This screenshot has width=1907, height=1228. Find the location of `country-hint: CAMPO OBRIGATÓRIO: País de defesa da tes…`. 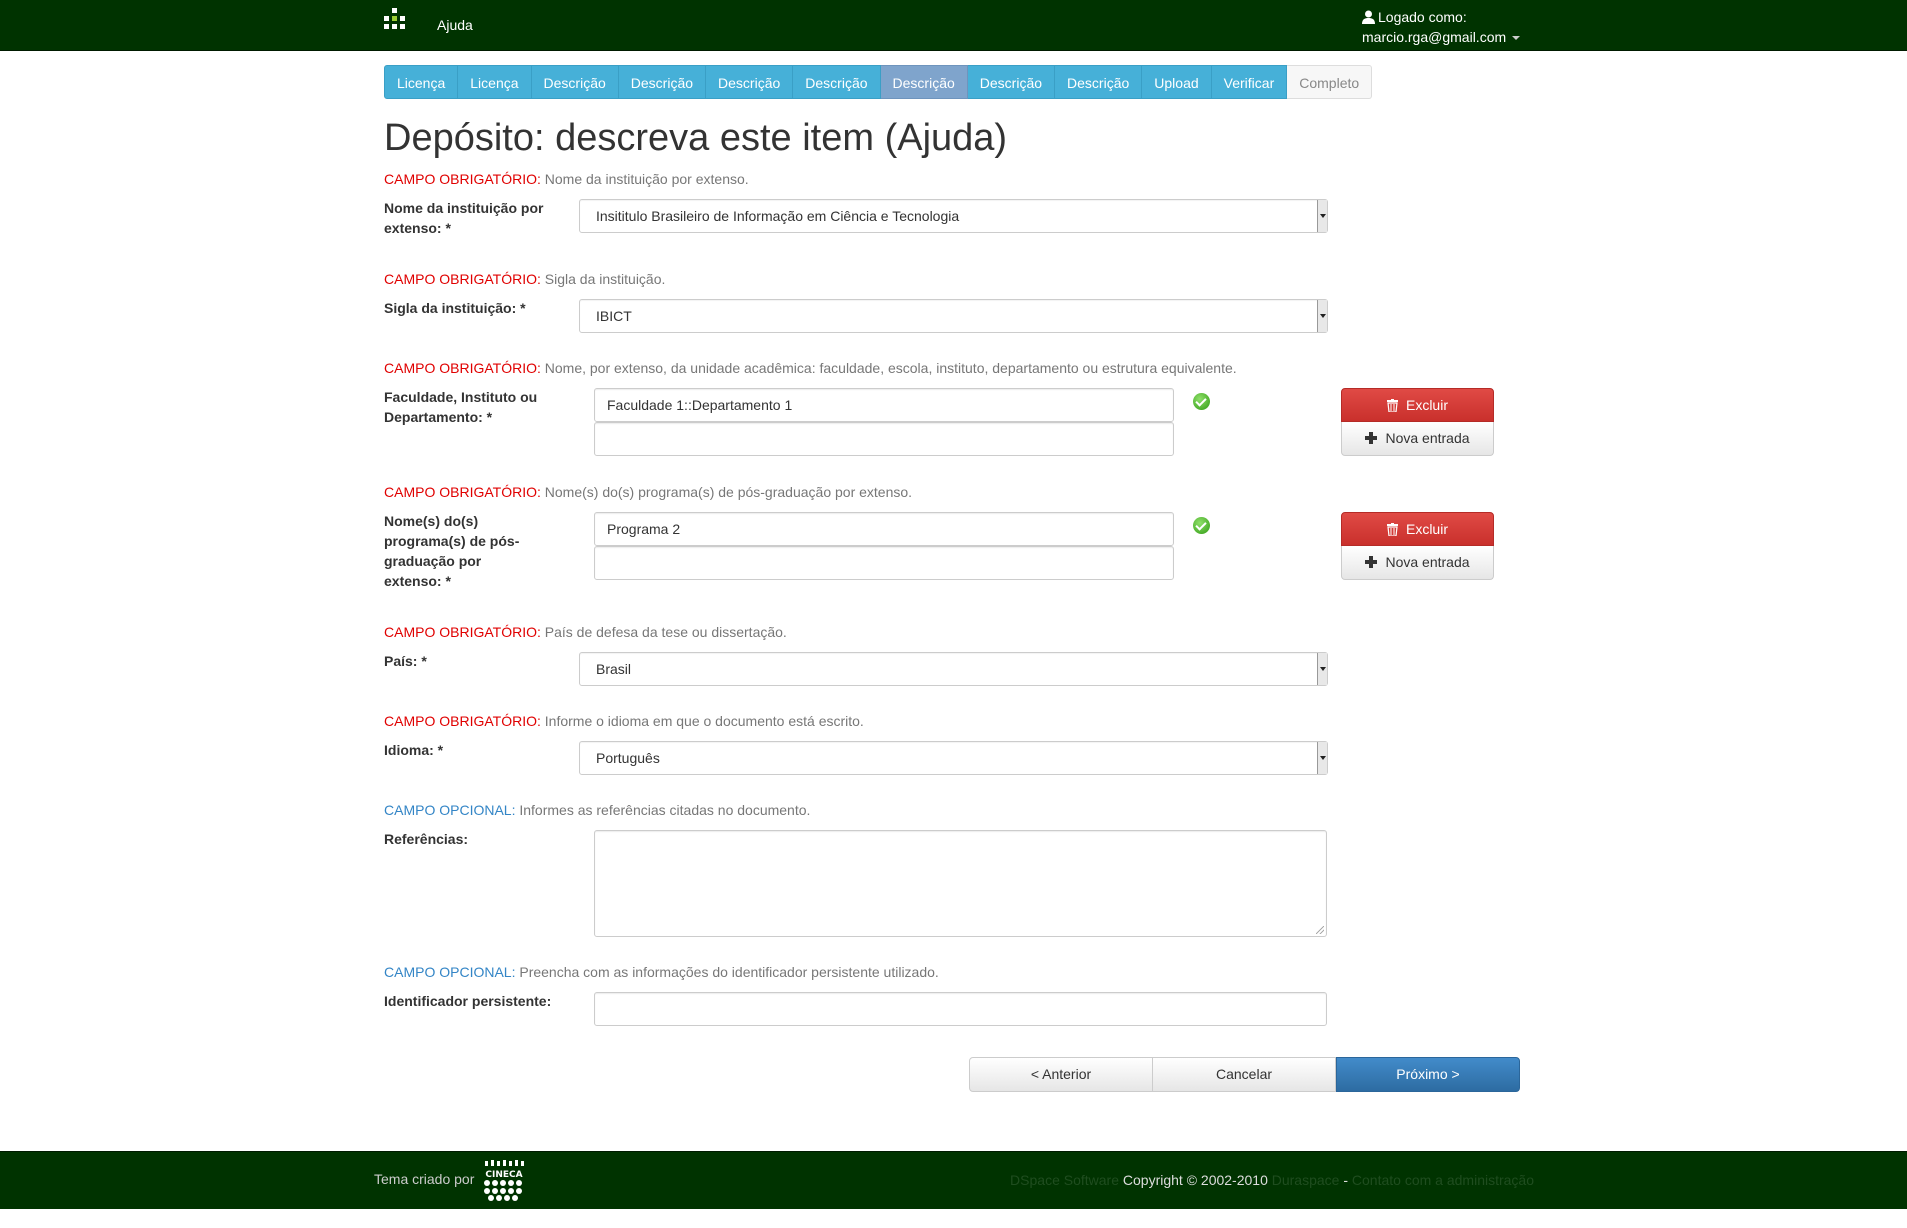

country-hint: CAMPO OBRIGATÓRIO: País de defesa da tes… is located at coordinates (585, 632).